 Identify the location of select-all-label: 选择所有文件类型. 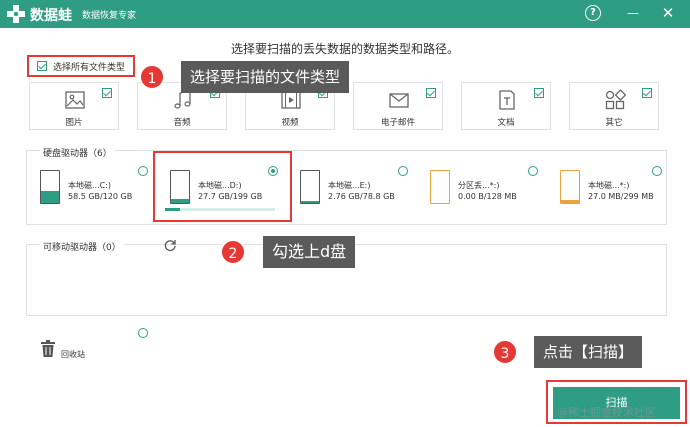
(89, 68).